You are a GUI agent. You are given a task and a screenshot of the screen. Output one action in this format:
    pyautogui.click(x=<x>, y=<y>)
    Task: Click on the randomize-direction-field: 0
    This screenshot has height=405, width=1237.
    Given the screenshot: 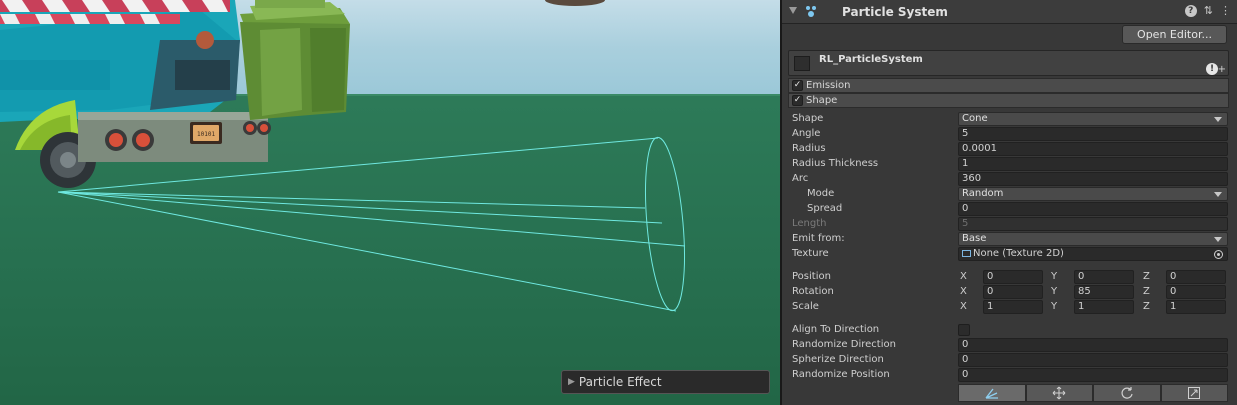 What is the action you would take?
    pyautogui.click(x=1093, y=345)
    